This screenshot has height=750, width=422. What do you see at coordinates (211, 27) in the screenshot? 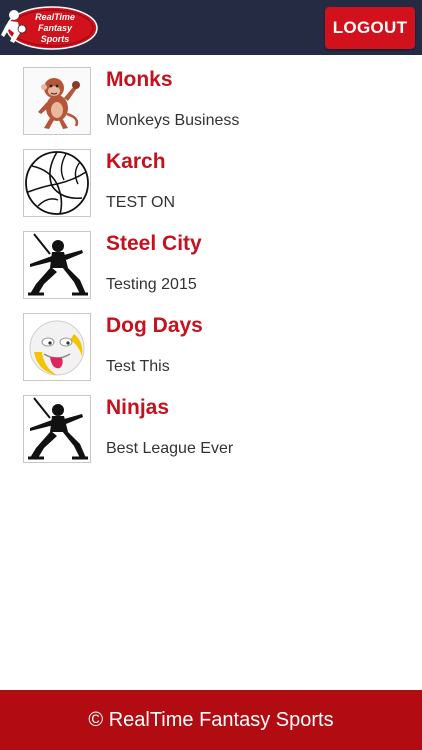
I see `app-header: RealTime Fantasy Sports LOGOUT` at bounding box center [211, 27].